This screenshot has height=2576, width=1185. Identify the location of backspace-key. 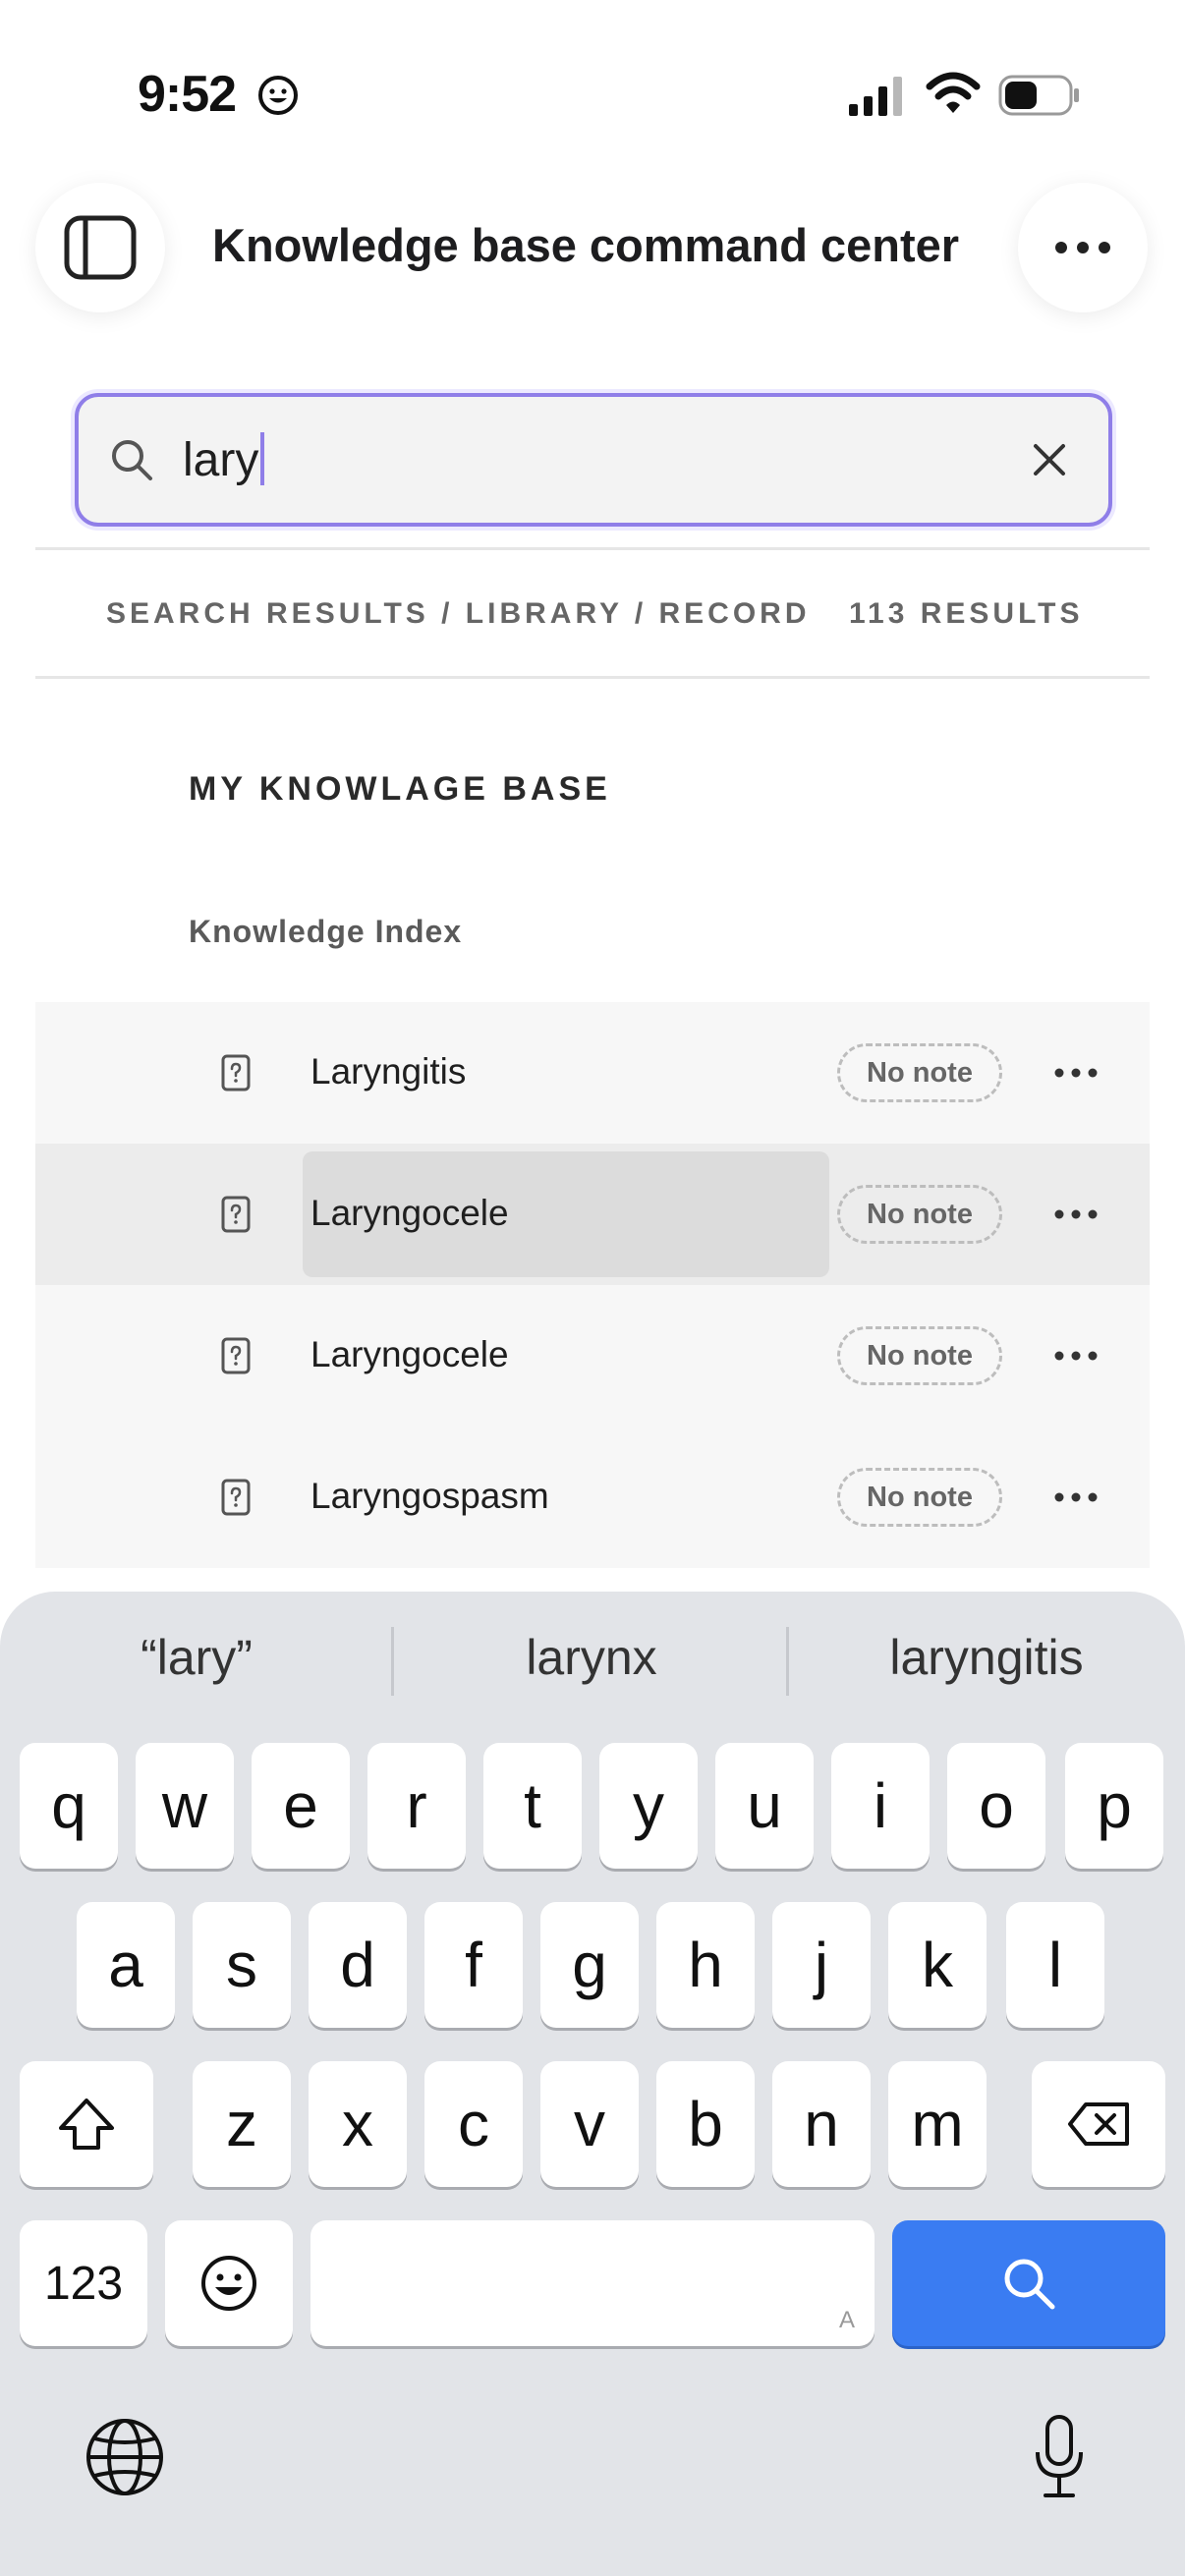
(1099, 2124).